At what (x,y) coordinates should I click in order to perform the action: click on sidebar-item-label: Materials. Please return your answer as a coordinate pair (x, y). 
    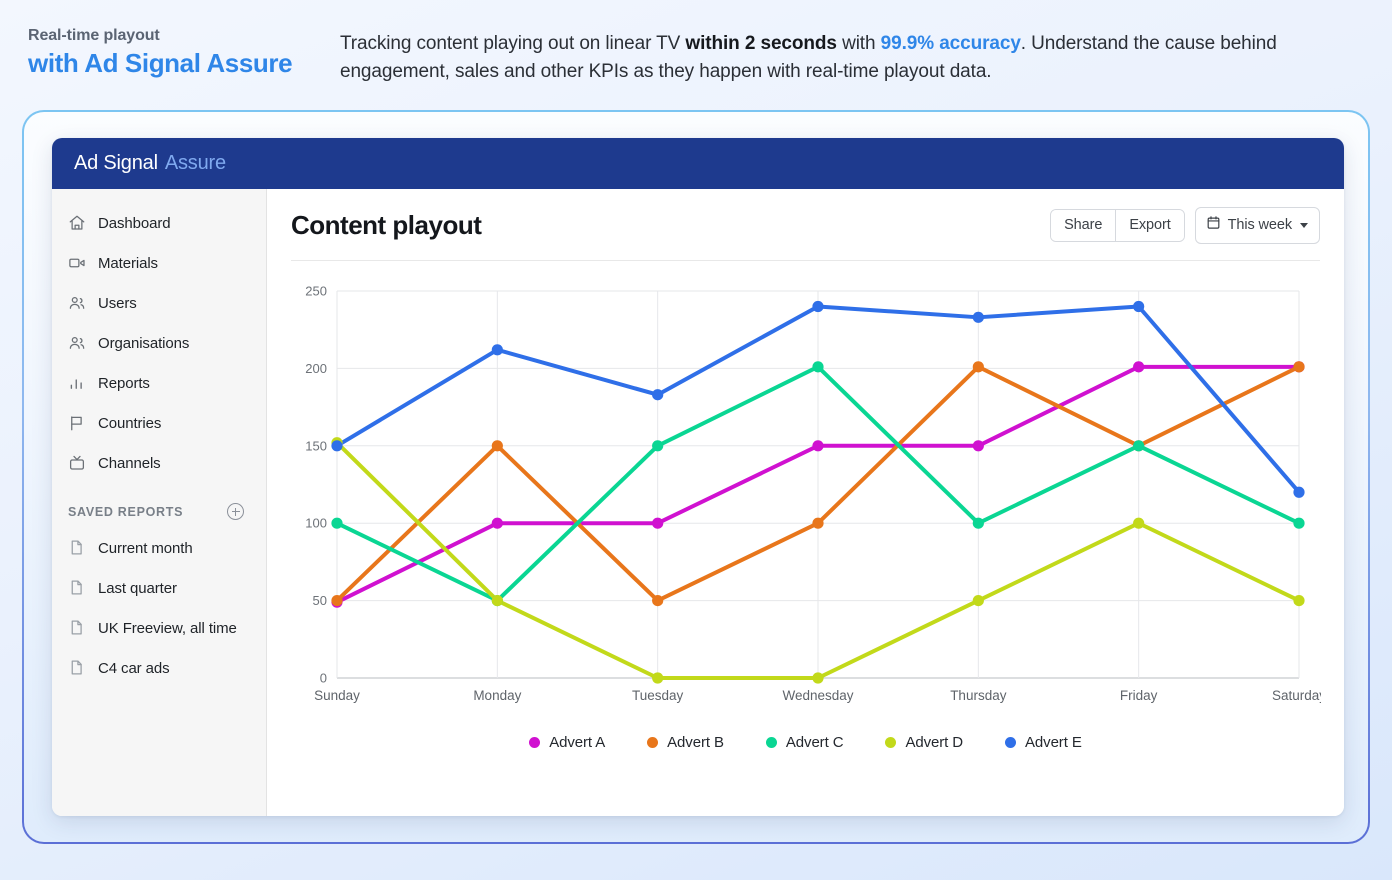
    Looking at the image, I should click on (128, 263).